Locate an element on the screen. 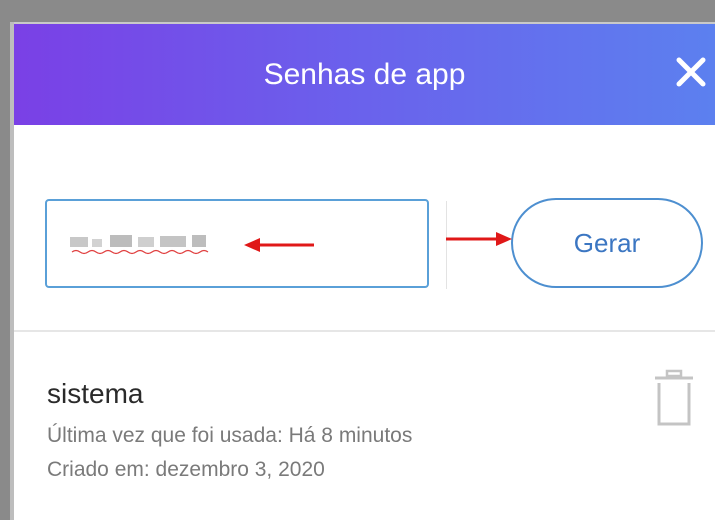 This screenshot has height=520, width=715. trash-icon is located at coordinates (674, 398).